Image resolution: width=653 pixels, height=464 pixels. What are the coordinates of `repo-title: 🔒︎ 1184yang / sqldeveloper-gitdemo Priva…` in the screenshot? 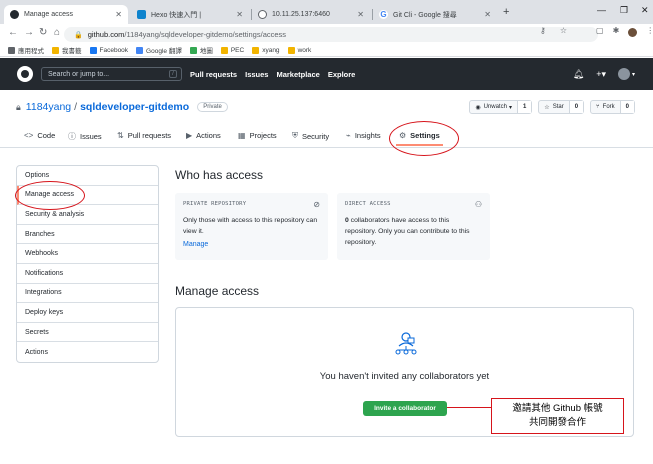 It's located at (122, 107).